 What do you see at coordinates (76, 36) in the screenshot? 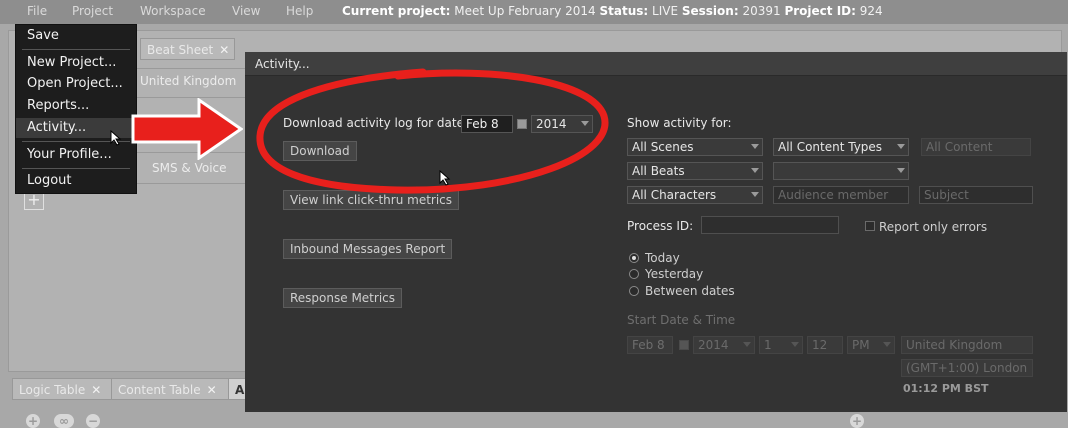
I see `menu-item-save: Save` at bounding box center [76, 36].